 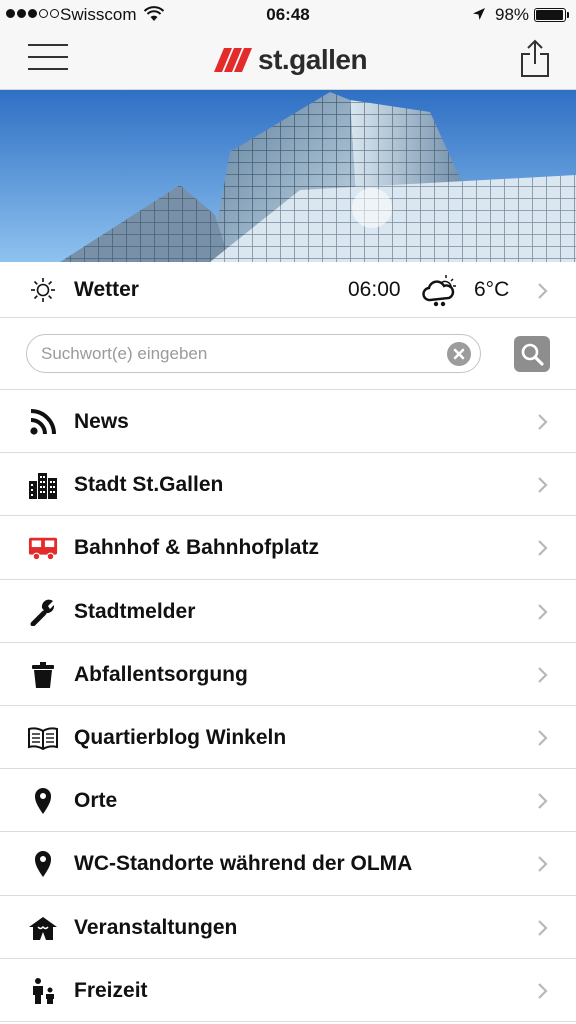 I want to click on weather-temperature: 6°C, so click(x=492, y=289).